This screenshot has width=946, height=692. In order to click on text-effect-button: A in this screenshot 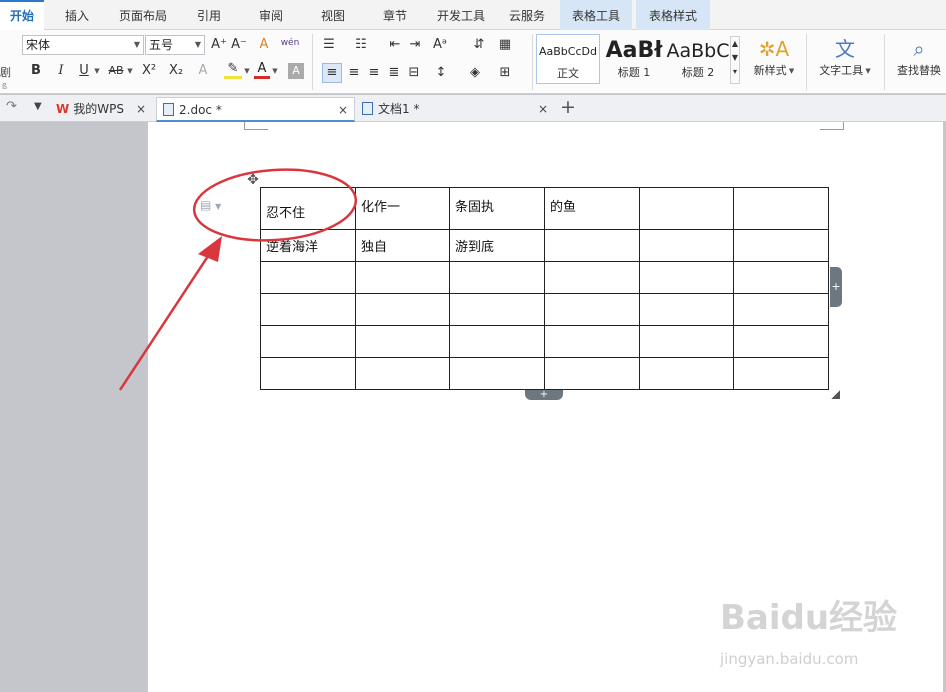, I will do `click(203, 71)`.